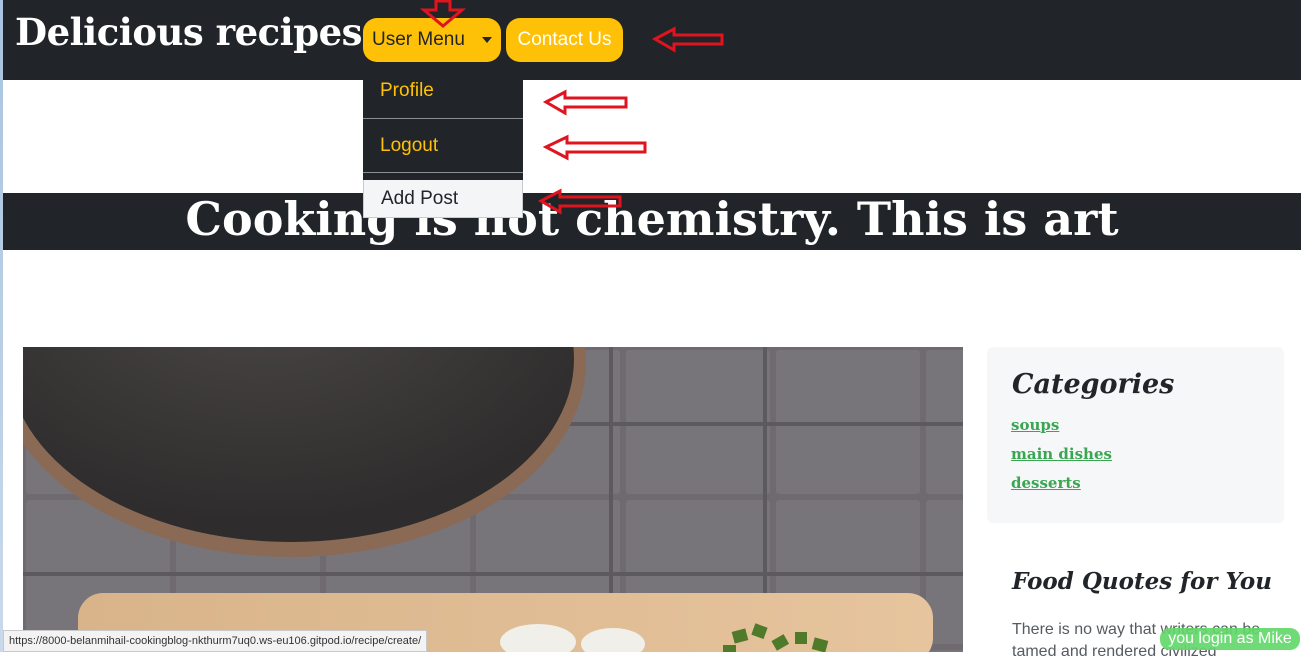  Describe the element at coordinates (487, 40) in the screenshot. I see `caret-down-icon` at that location.